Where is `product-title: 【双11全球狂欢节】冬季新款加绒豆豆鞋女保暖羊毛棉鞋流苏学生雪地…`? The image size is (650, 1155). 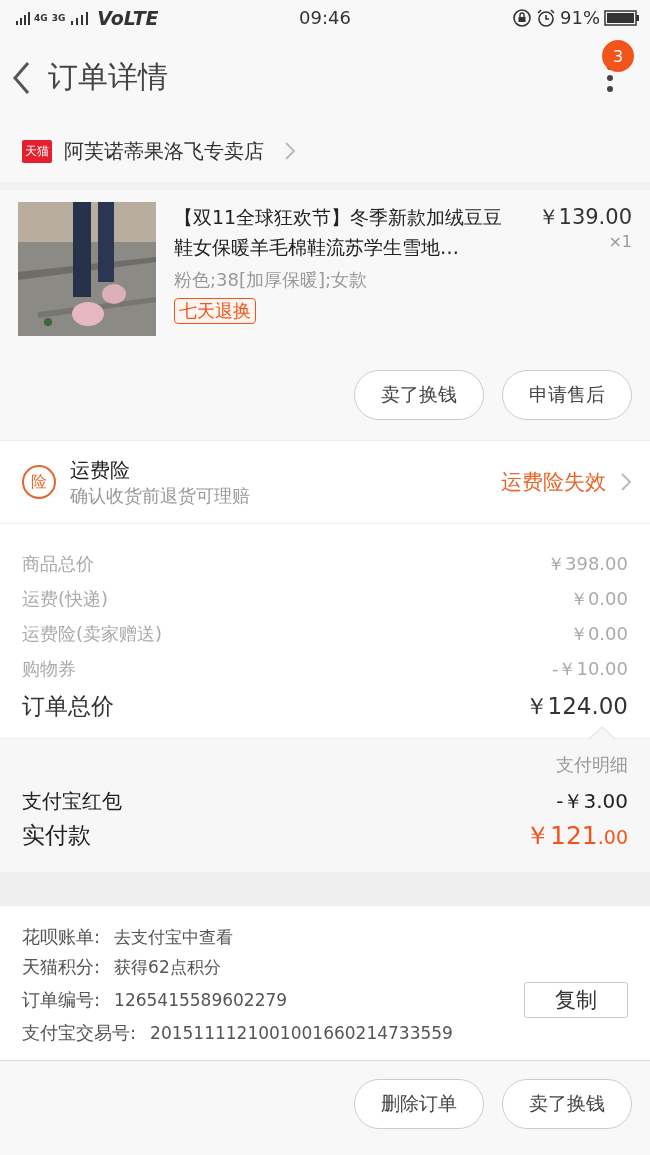 product-title: 【双11全球狂欢节】冬季新款加绒豆豆鞋女保暖羊毛棉鞋流苏学生雪地… is located at coordinates (346, 232).